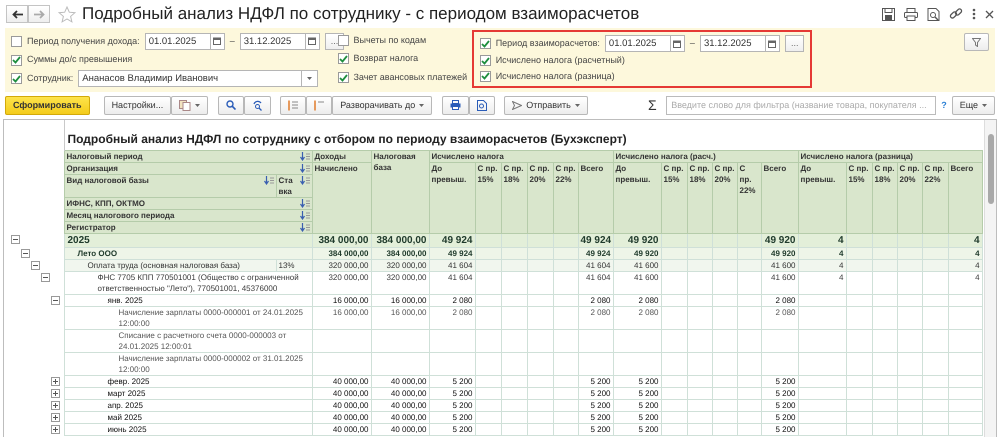  I want to click on help-link: ?, so click(944, 105).